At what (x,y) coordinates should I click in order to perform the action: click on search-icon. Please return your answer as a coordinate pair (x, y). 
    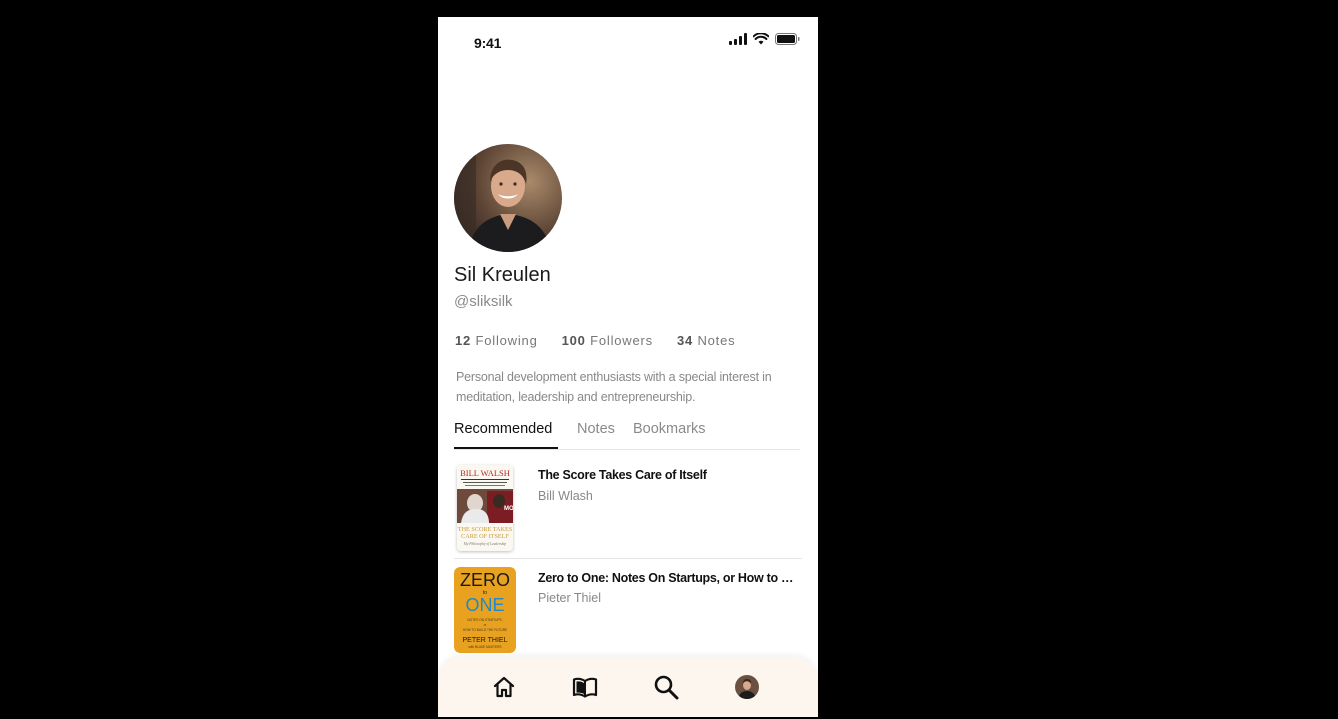
    Looking at the image, I should click on (666, 687).